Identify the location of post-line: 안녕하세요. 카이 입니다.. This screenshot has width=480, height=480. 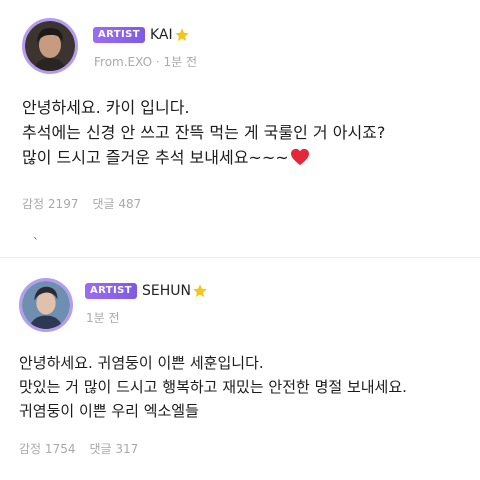
(106, 107).